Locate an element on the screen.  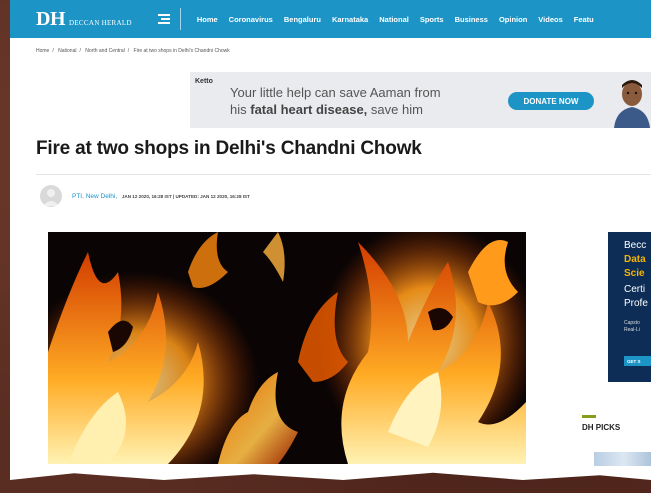
site-logo: DH DECCAN HERALD is located at coordinates (84, 19).